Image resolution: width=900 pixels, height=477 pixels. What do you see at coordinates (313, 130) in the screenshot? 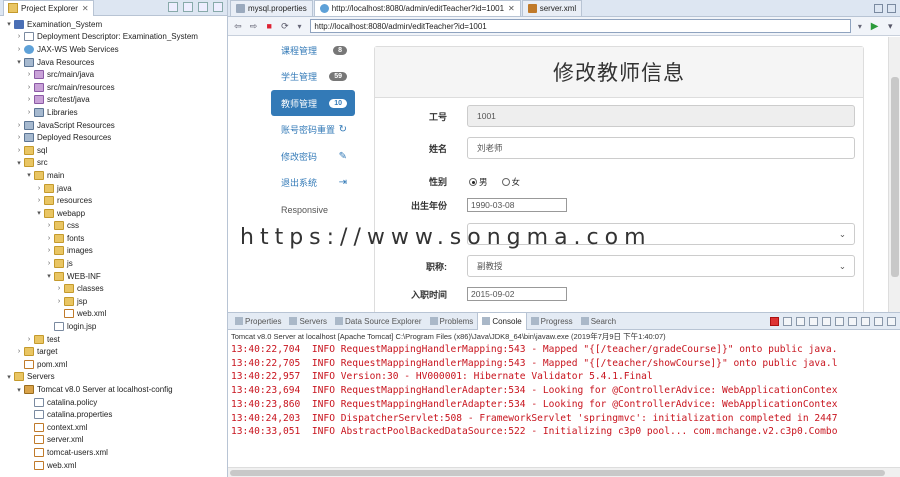
I see `sidebar-item-reset-password: 账号密码重置 ↻` at bounding box center [313, 130].